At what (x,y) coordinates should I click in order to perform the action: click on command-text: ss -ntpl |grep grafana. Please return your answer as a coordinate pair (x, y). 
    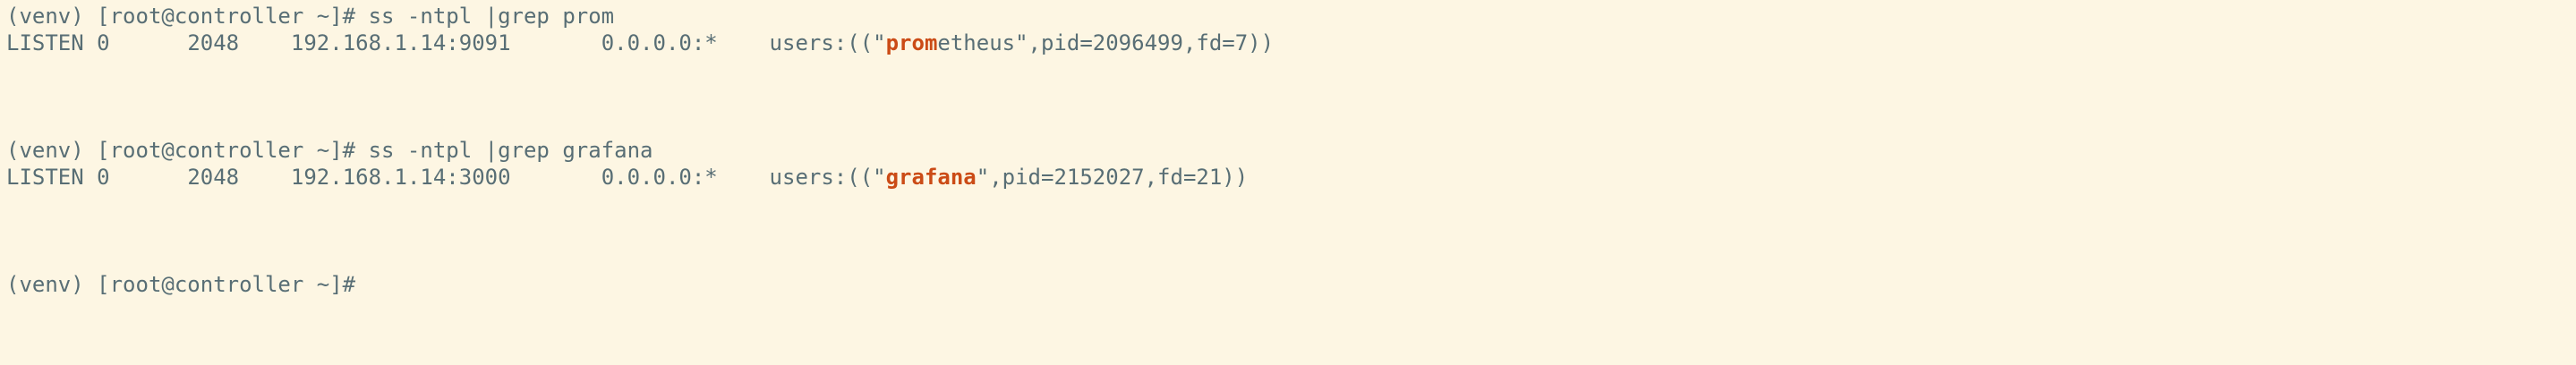
    Looking at the image, I should click on (510, 150).